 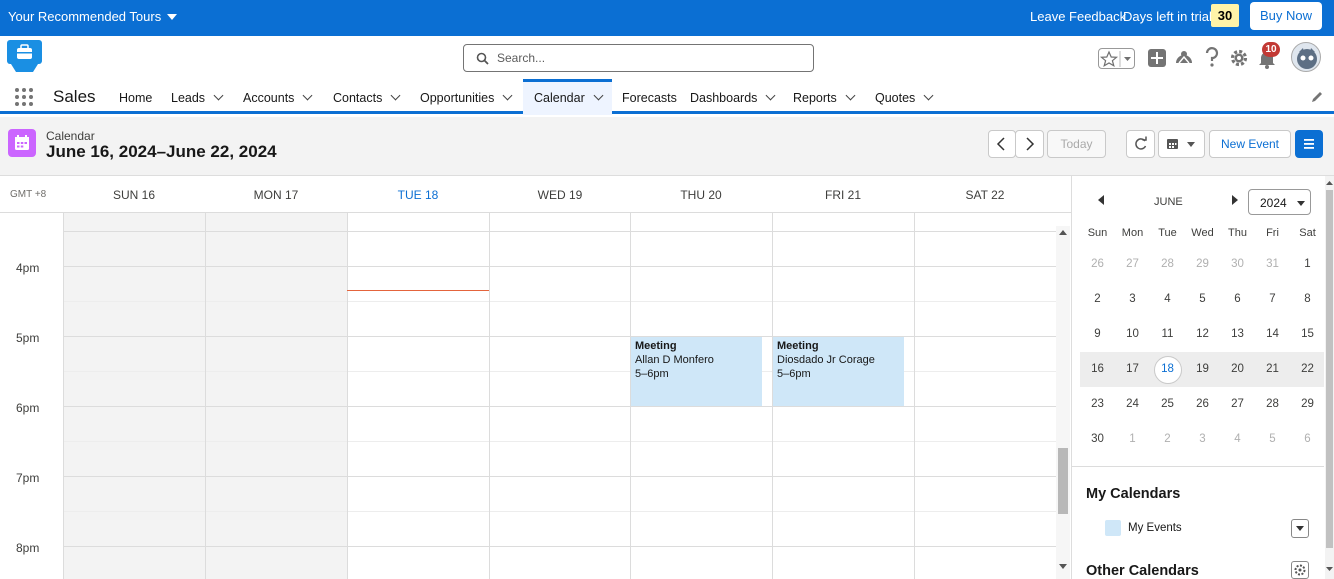 I want to click on previous-month-button, so click(x=1101, y=201).